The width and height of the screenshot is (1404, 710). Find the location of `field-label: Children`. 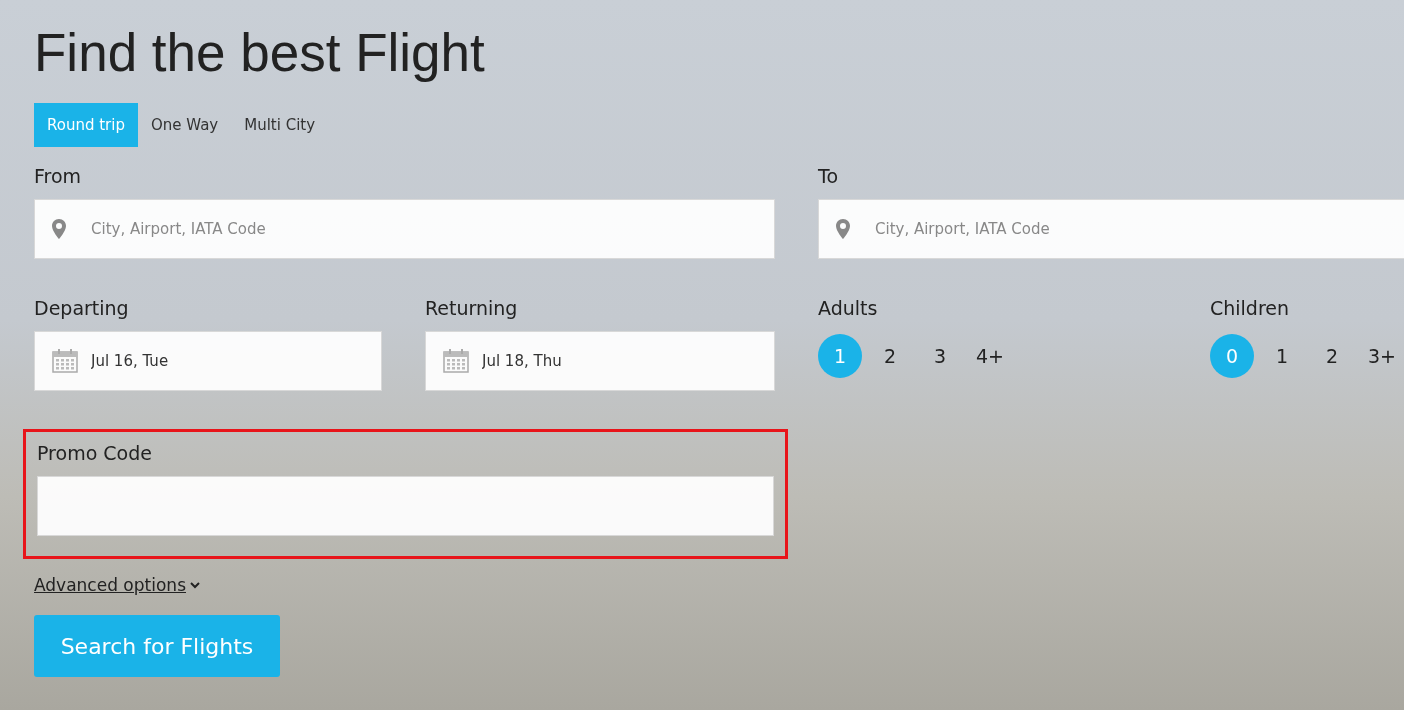

field-label: Children is located at coordinates (1250, 308).